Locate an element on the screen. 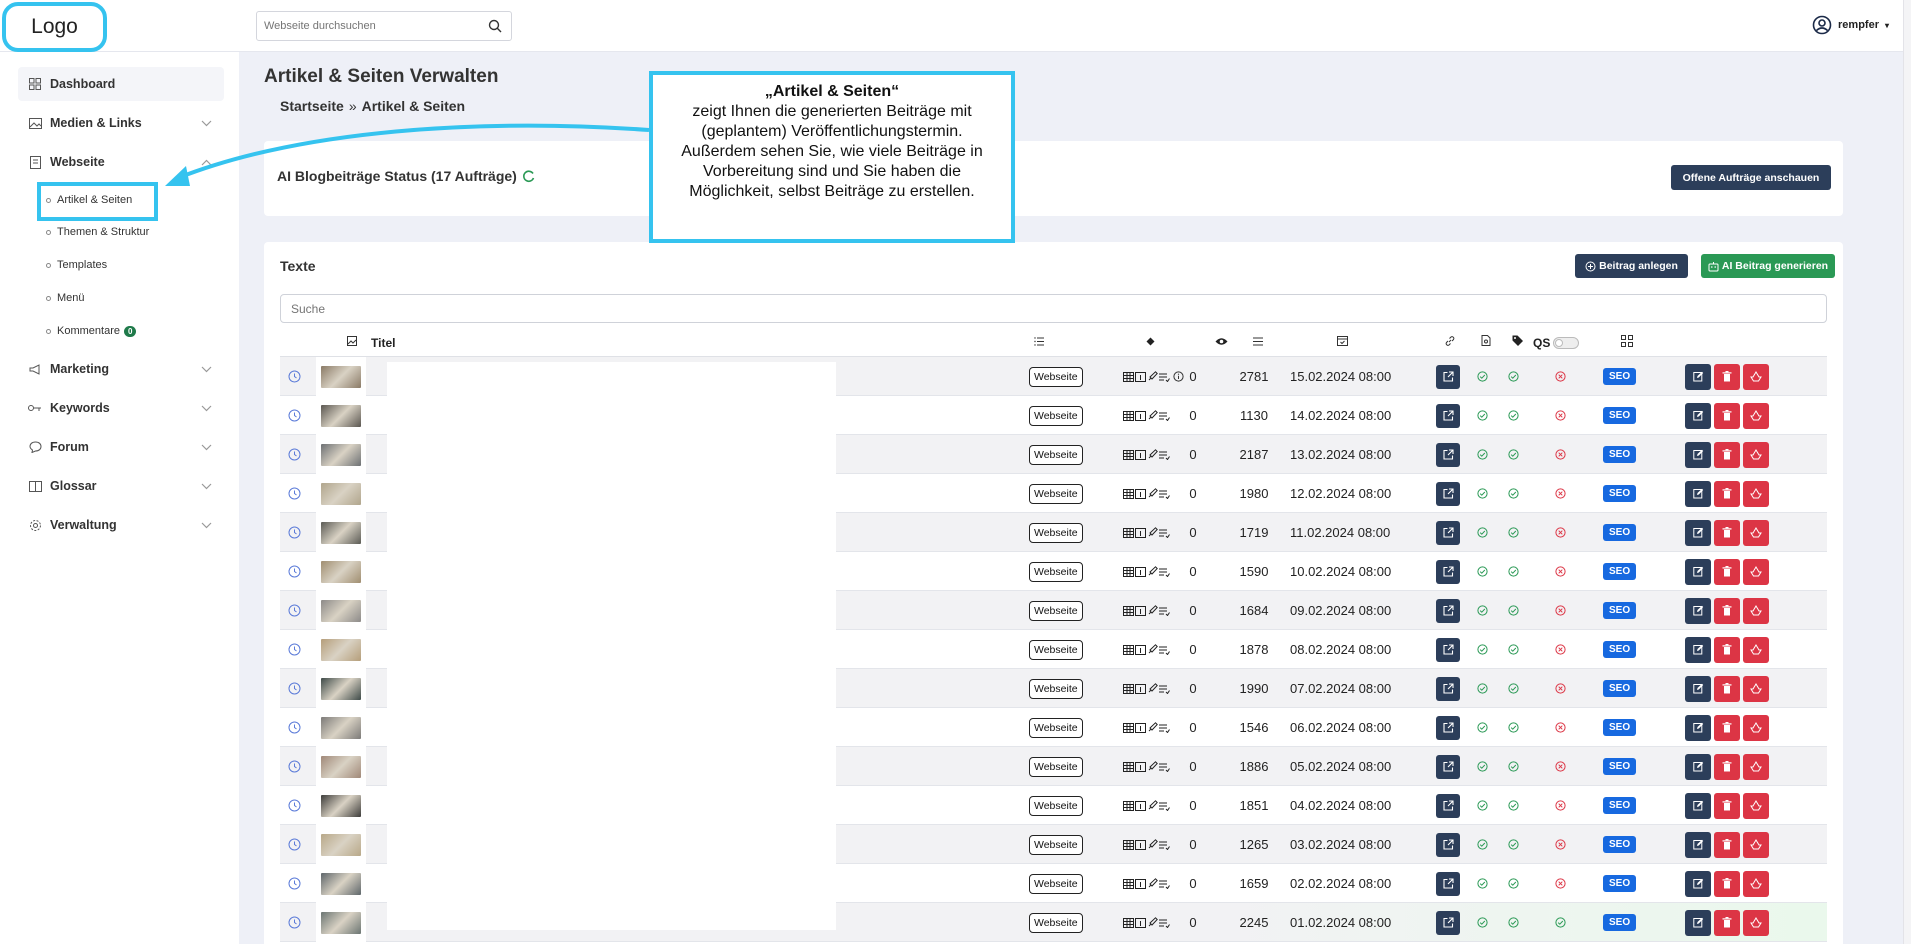 This screenshot has width=1911, height=944. site-search-input is located at coordinates (364, 26).